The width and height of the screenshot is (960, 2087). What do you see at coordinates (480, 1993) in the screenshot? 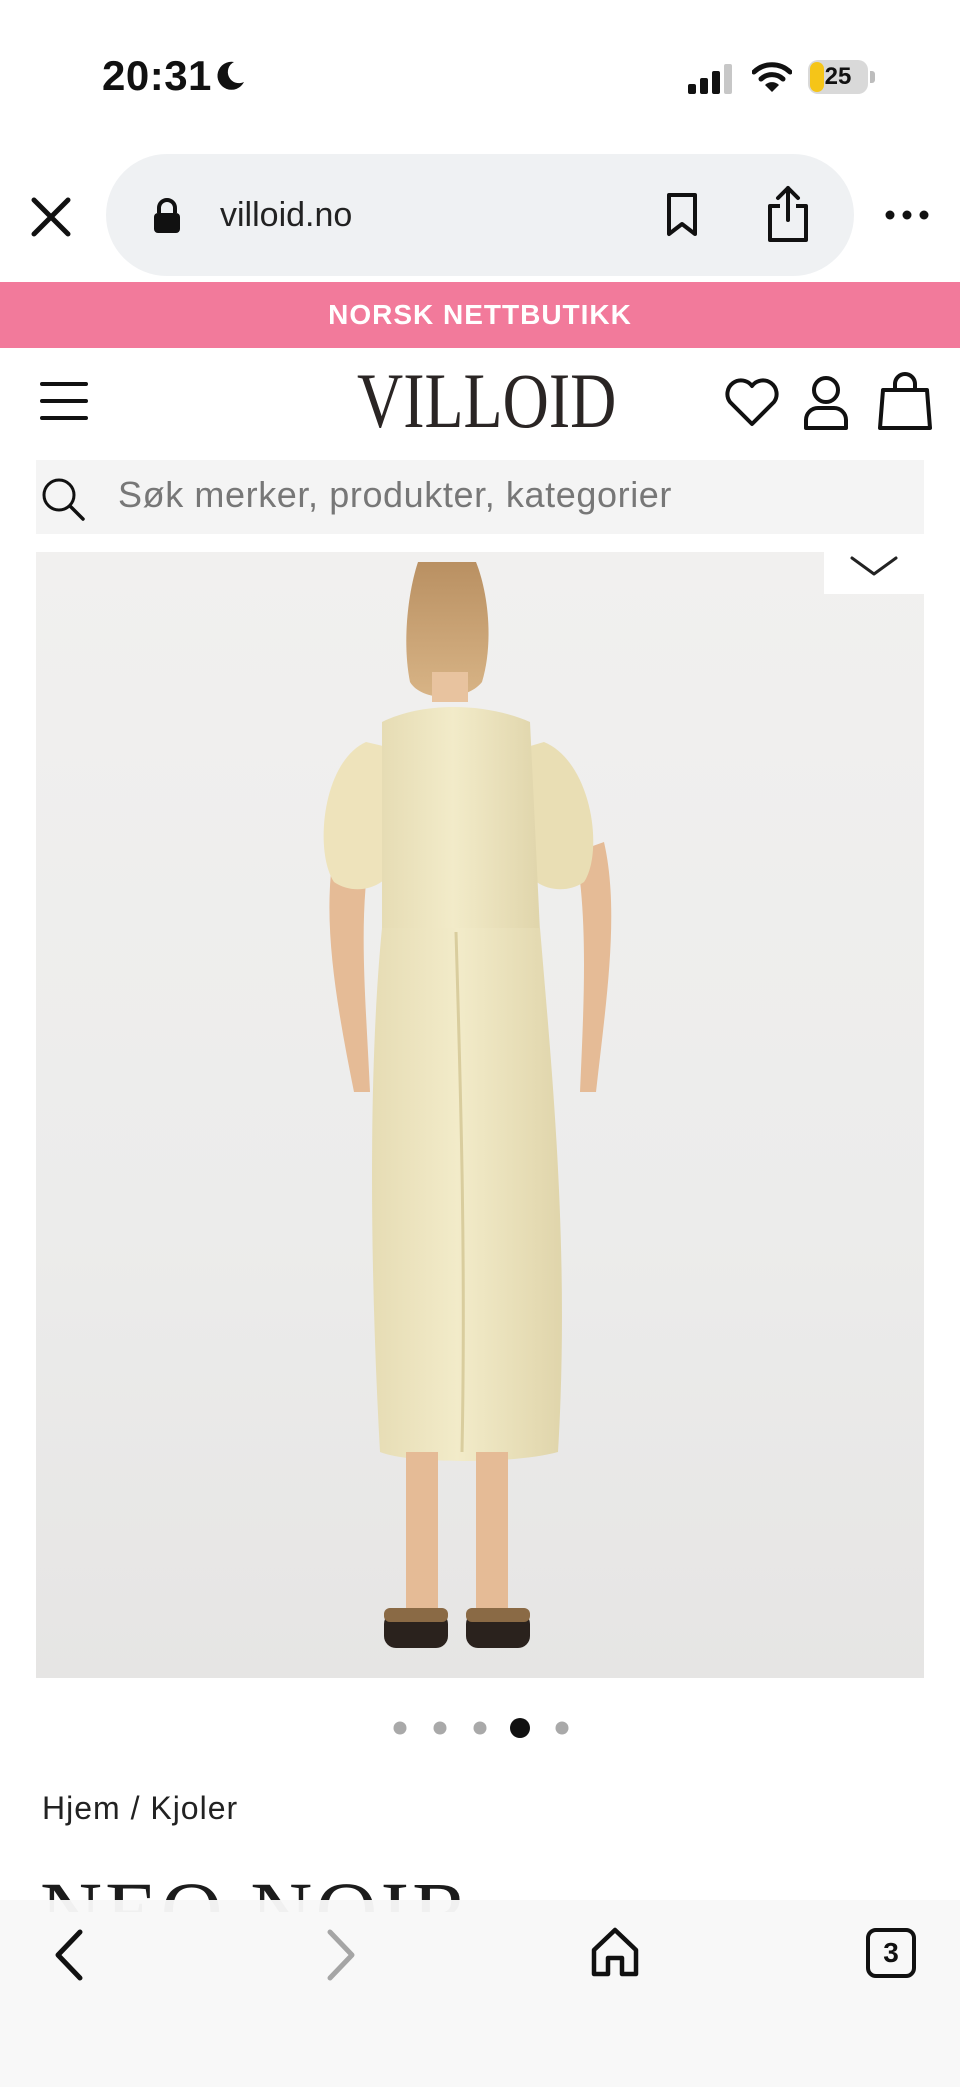
I see `browser-toolbar` at bounding box center [480, 1993].